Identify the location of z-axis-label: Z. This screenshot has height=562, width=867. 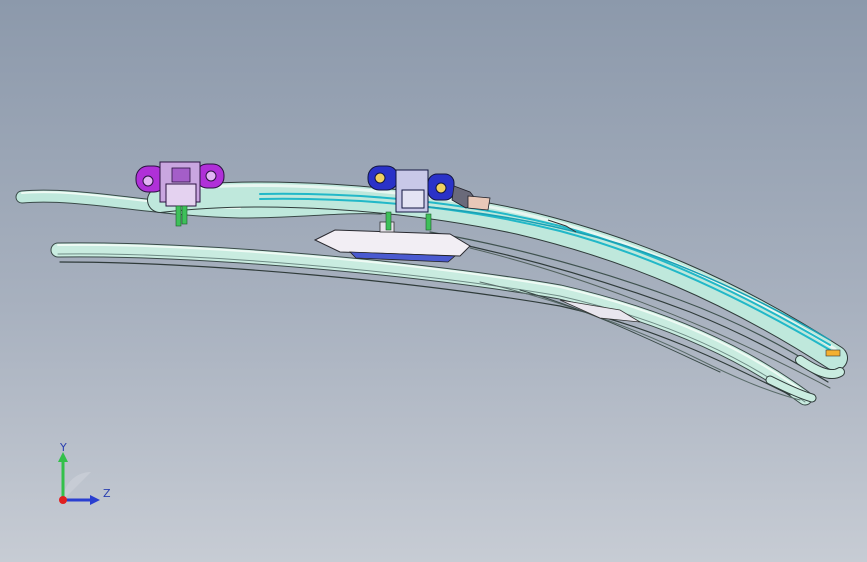
(107, 493).